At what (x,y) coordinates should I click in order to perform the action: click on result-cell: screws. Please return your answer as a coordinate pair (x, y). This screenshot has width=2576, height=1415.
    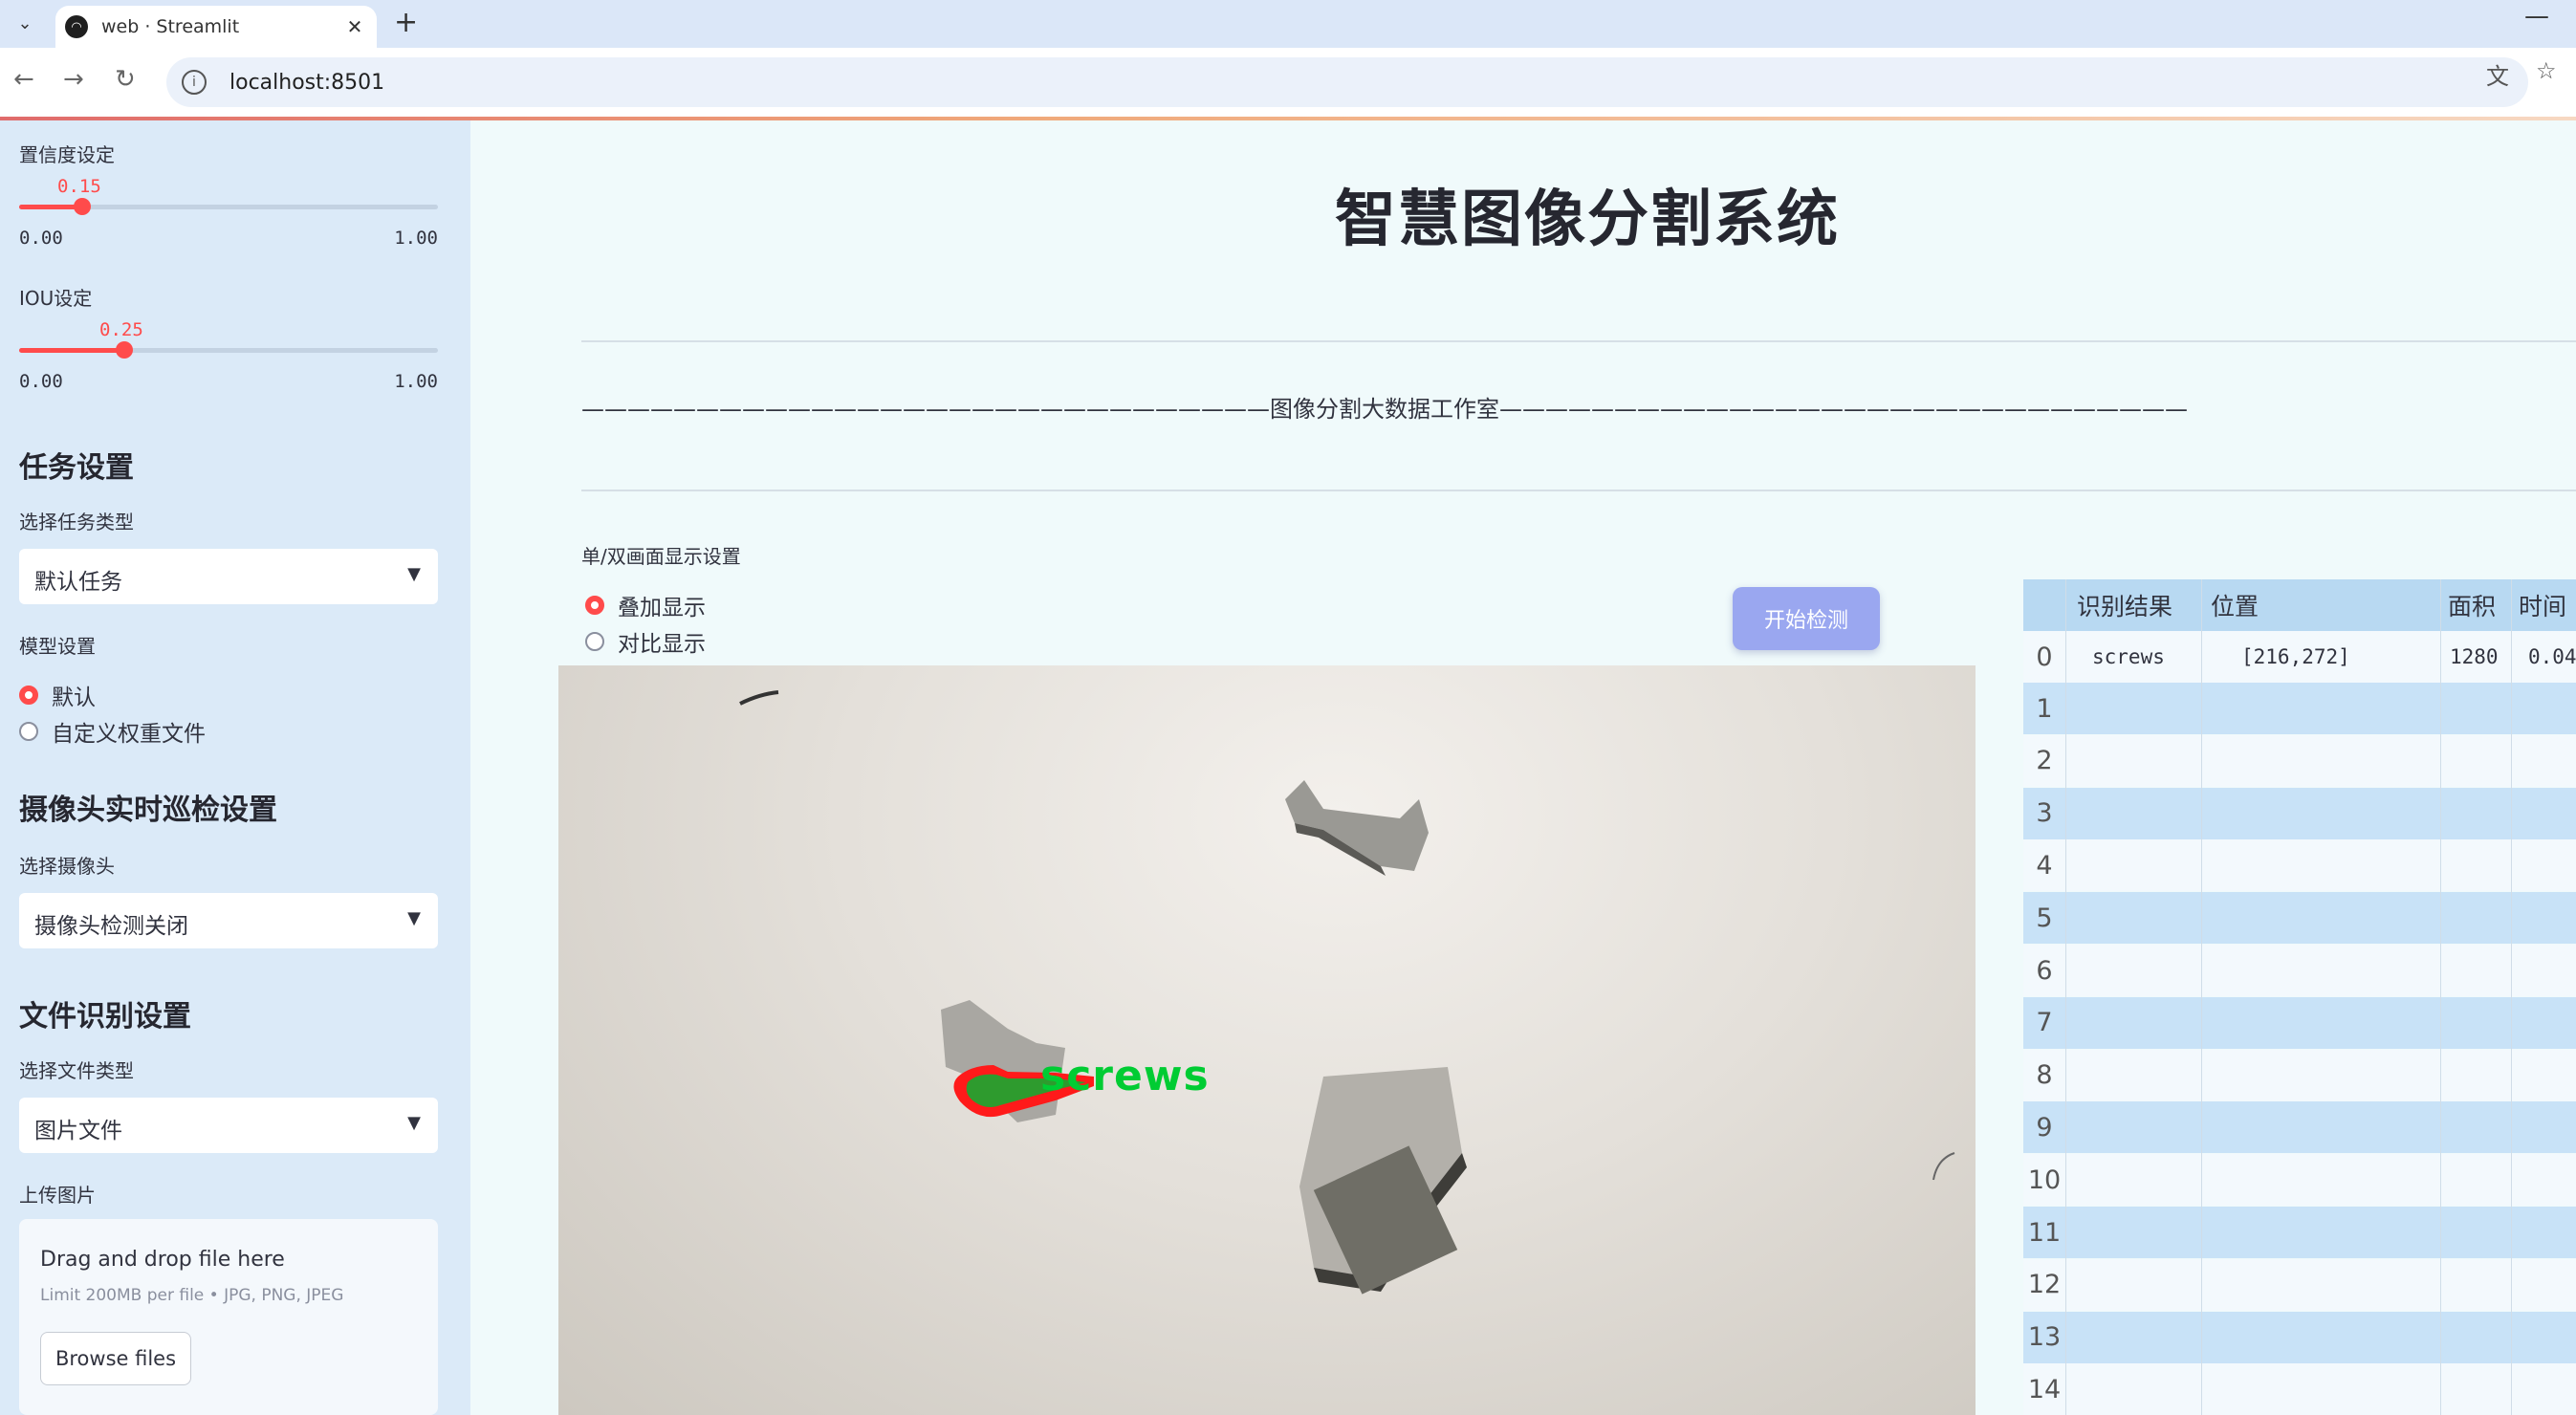
    Looking at the image, I should click on (2128, 656).